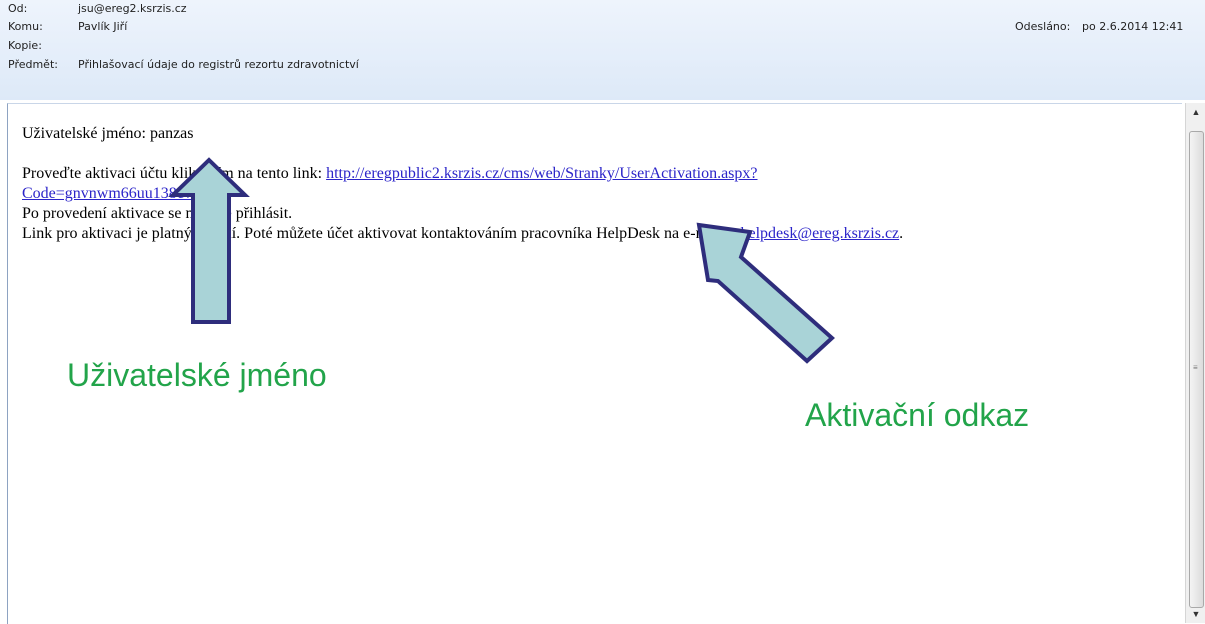  What do you see at coordinates (209, 240) in the screenshot?
I see `username-arrow-icon` at bounding box center [209, 240].